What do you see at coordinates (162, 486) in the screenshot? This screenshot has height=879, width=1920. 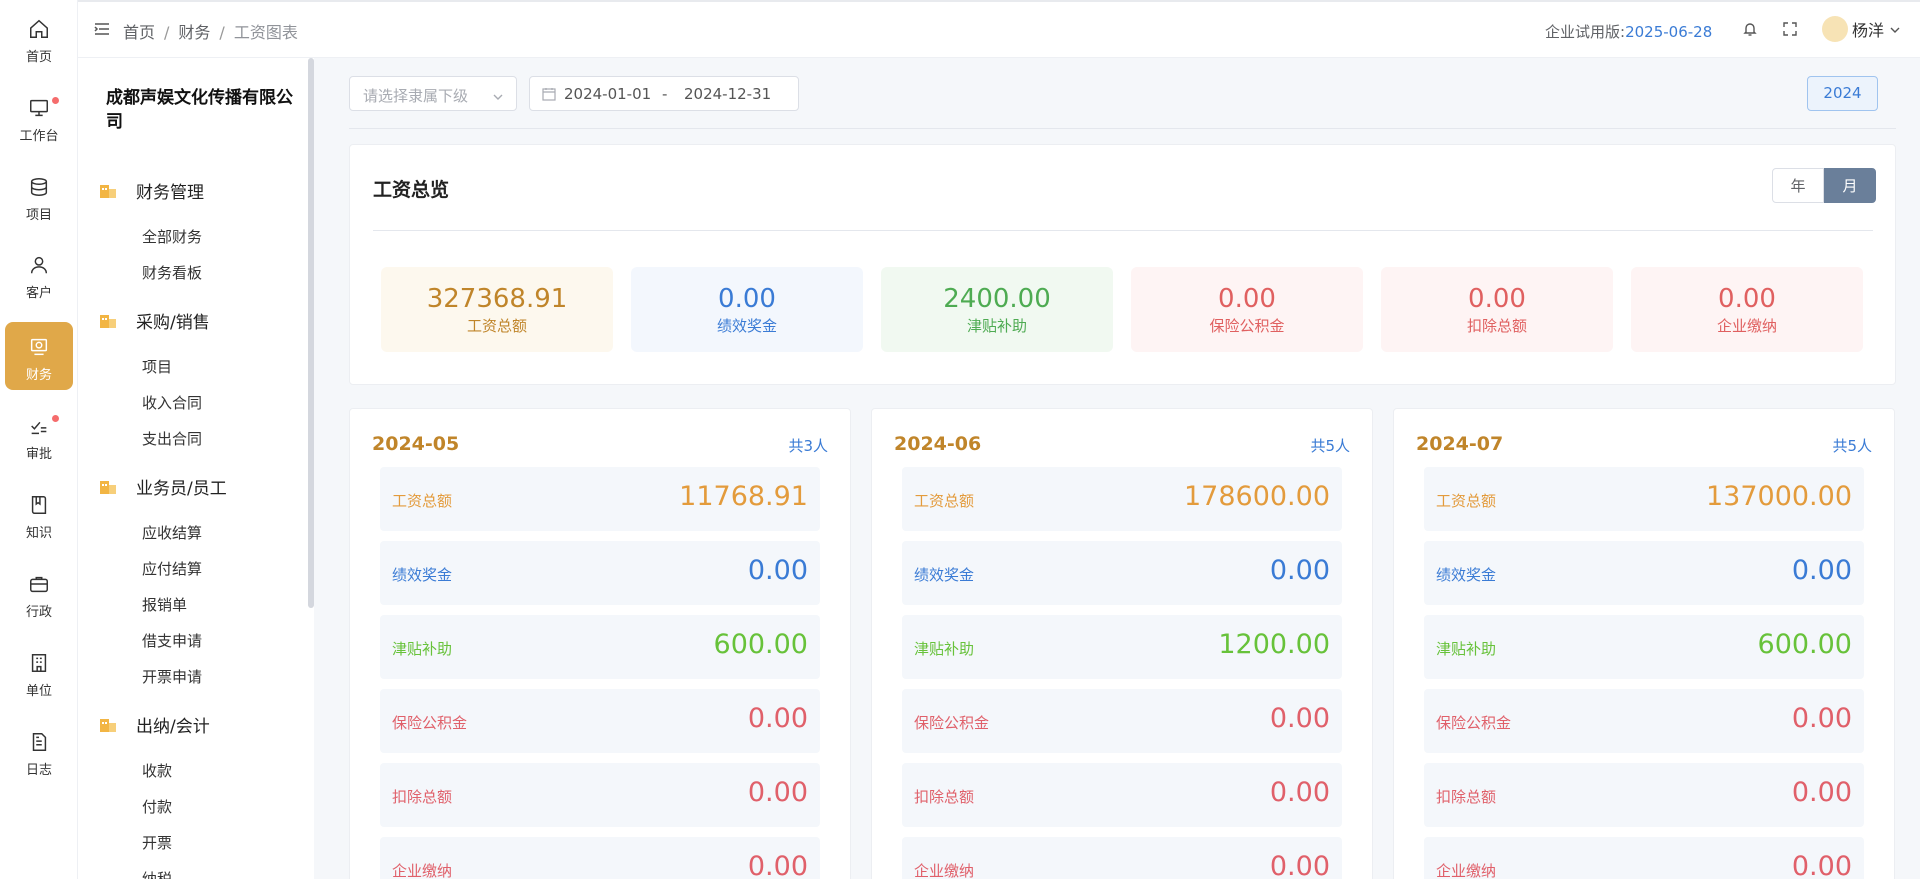 I see `sidebar-group-salesman-staff: 业务员/员工` at bounding box center [162, 486].